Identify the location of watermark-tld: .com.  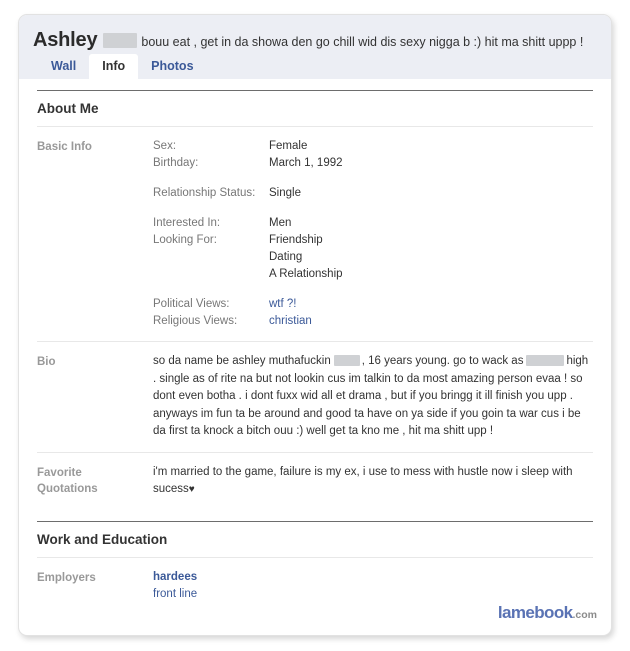
(584, 615).